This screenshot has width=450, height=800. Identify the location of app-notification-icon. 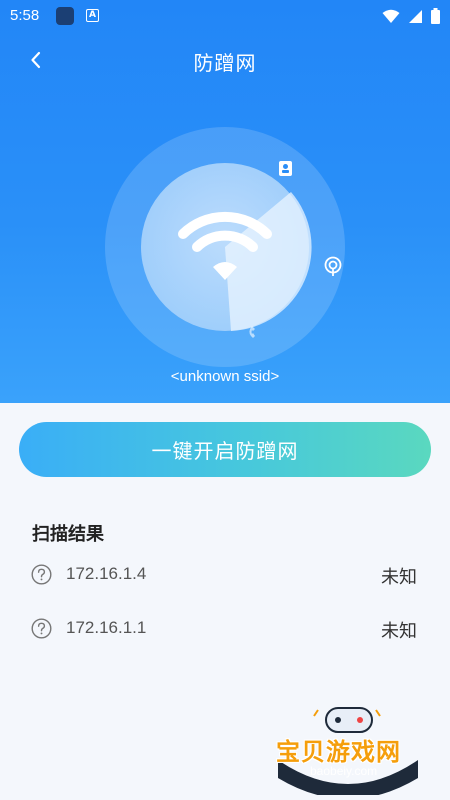
(65, 16).